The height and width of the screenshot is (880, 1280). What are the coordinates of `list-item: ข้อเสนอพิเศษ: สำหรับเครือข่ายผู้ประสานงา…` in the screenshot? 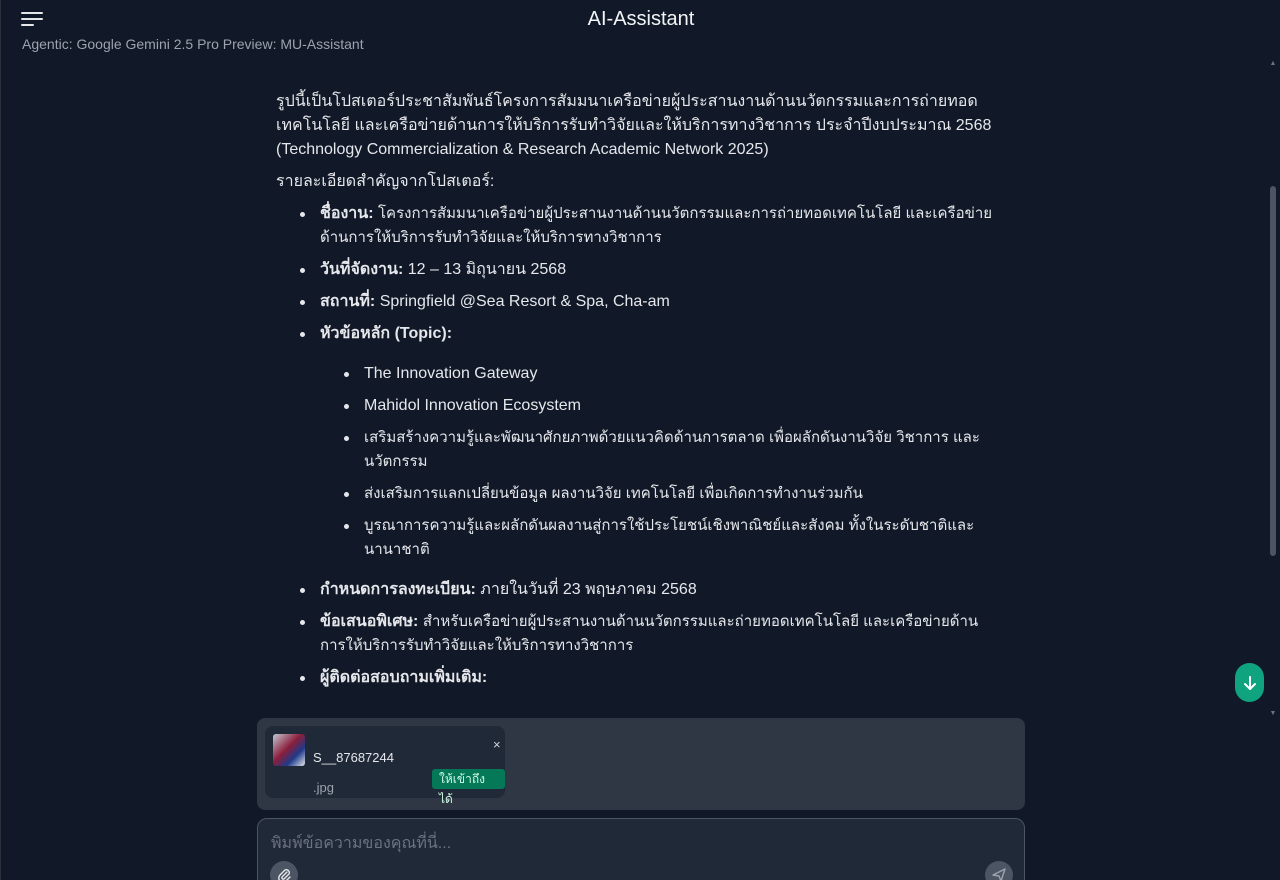 It's located at (636, 634).